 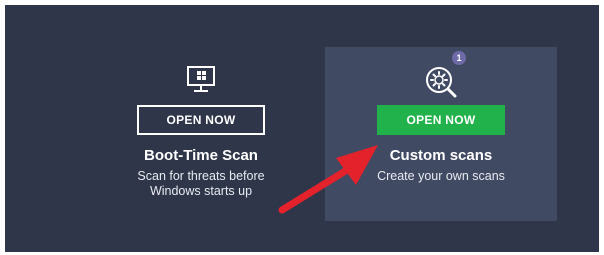 I want to click on custom-scans-title: Custom scans, so click(x=441, y=155).